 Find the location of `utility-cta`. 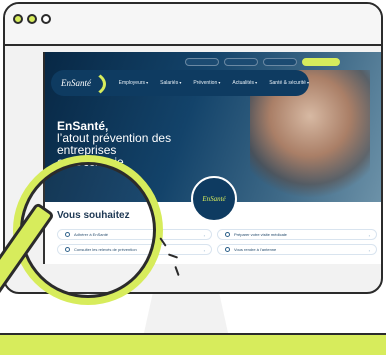

utility-cta is located at coordinates (321, 62).